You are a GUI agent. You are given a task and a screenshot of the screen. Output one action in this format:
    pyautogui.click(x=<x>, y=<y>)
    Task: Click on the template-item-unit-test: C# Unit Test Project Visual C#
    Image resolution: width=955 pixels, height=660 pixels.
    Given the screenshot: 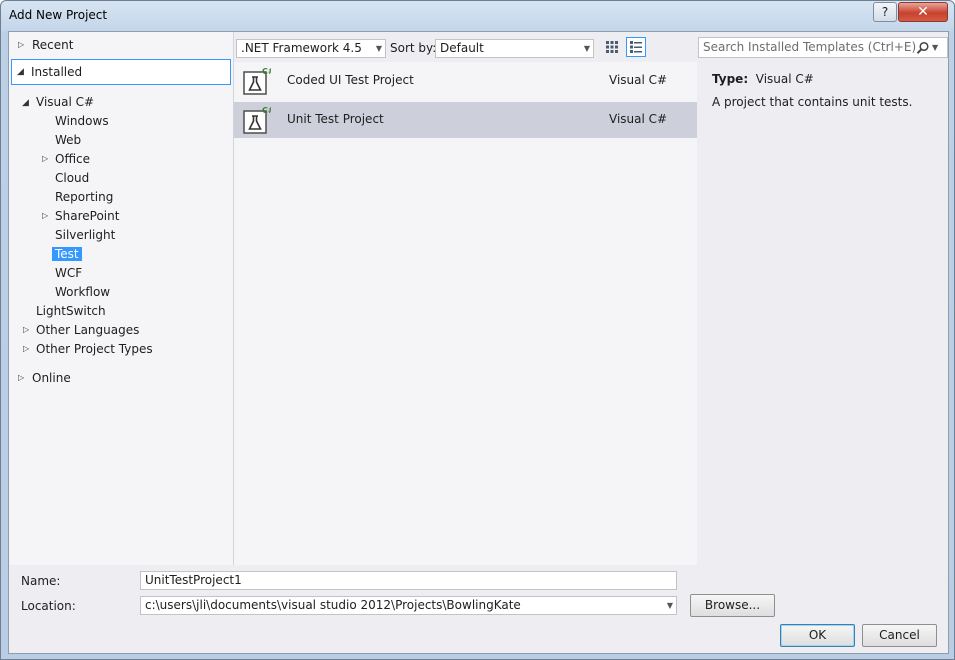 What is the action you would take?
    pyautogui.click(x=465, y=120)
    